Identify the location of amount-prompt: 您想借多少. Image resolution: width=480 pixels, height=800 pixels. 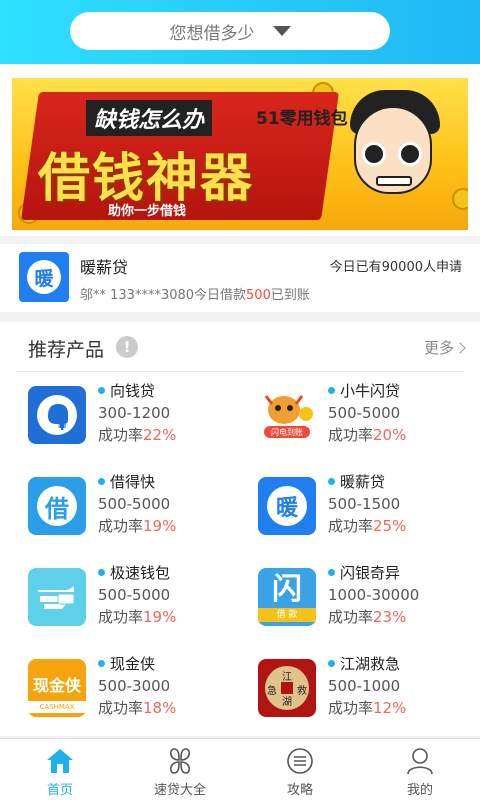
(212, 33).